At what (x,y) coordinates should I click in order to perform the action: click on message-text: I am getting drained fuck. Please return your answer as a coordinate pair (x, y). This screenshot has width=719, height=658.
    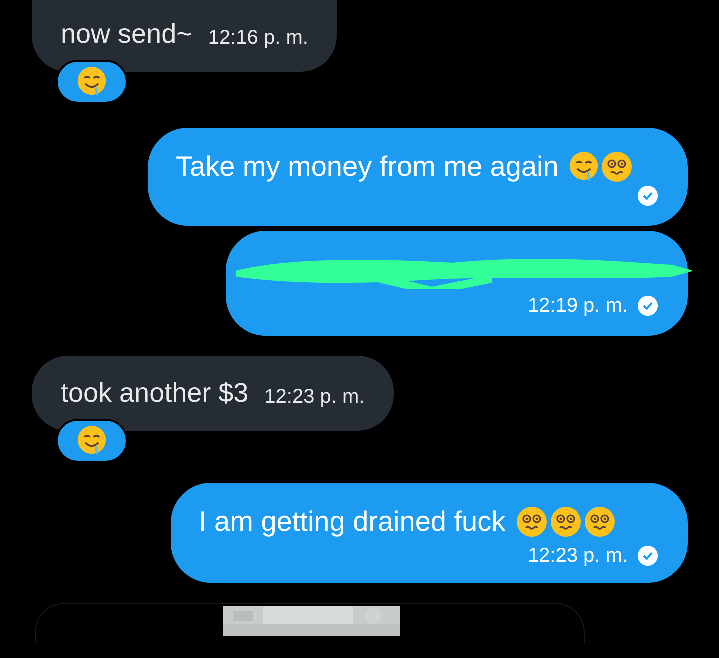
    Looking at the image, I should click on (352, 522).